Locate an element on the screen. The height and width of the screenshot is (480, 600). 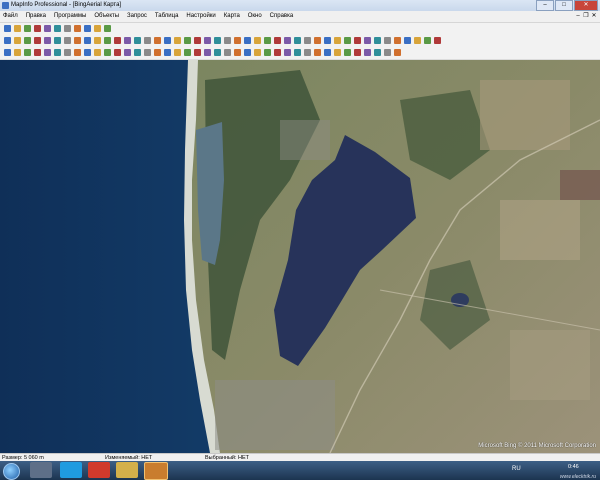
taskbar-app-mapinfo is located at coordinates (156, 471).